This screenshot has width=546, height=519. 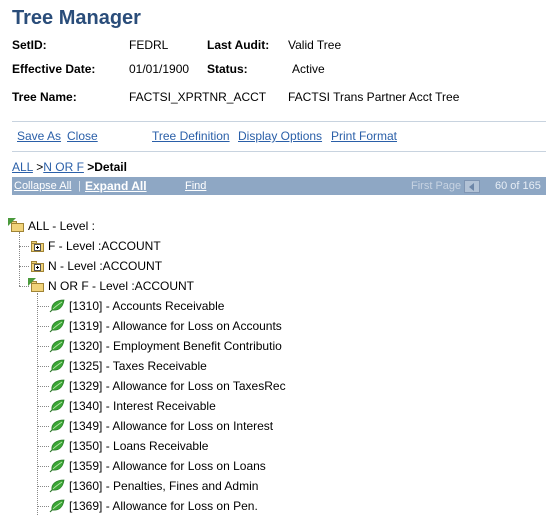 I want to click on tree-definition-link: Tree Definition, so click(x=191, y=136).